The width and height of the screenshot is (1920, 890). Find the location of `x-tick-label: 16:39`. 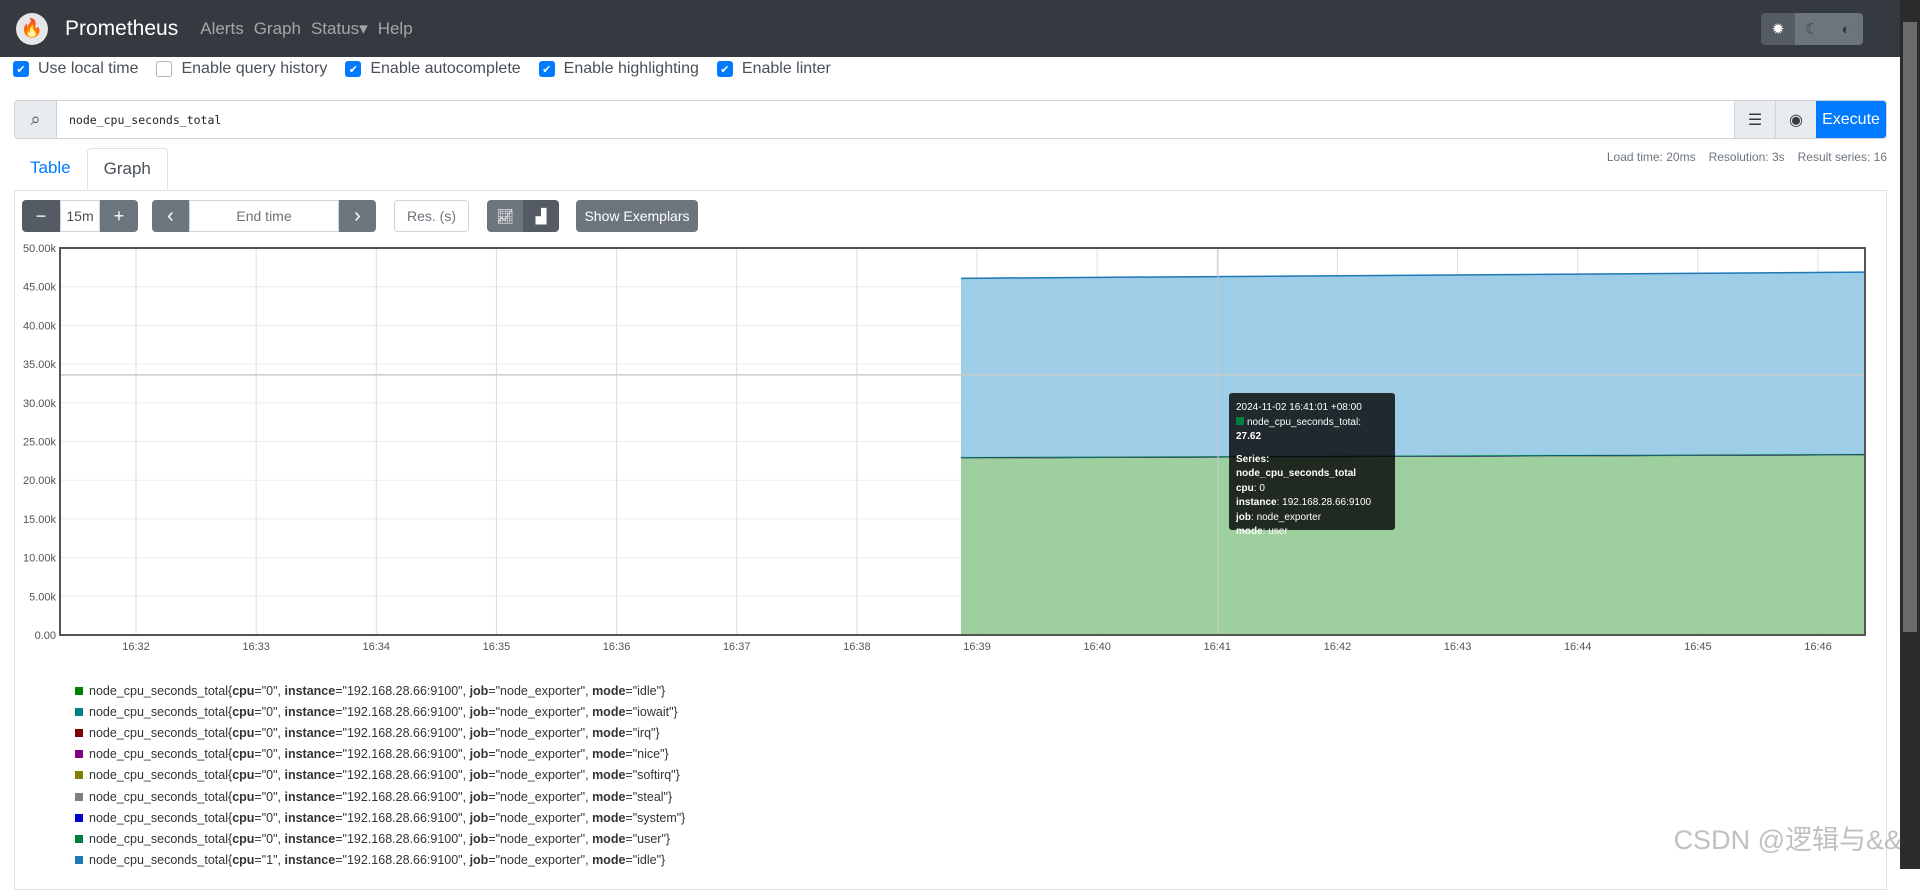

x-tick-label: 16:39 is located at coordinates (977, 647).